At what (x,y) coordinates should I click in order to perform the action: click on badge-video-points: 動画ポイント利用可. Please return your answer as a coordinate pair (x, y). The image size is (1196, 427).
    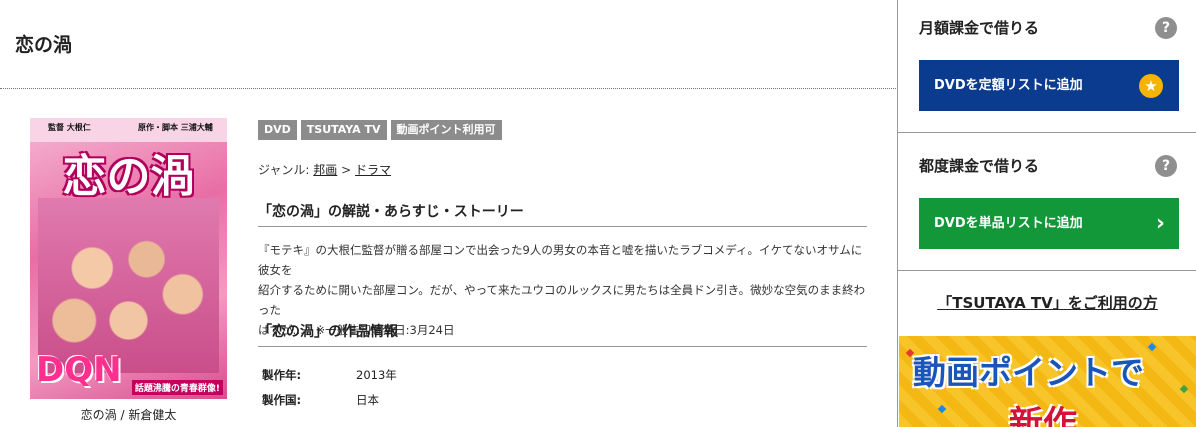
    Looking at the image, I should click on (446, 130).